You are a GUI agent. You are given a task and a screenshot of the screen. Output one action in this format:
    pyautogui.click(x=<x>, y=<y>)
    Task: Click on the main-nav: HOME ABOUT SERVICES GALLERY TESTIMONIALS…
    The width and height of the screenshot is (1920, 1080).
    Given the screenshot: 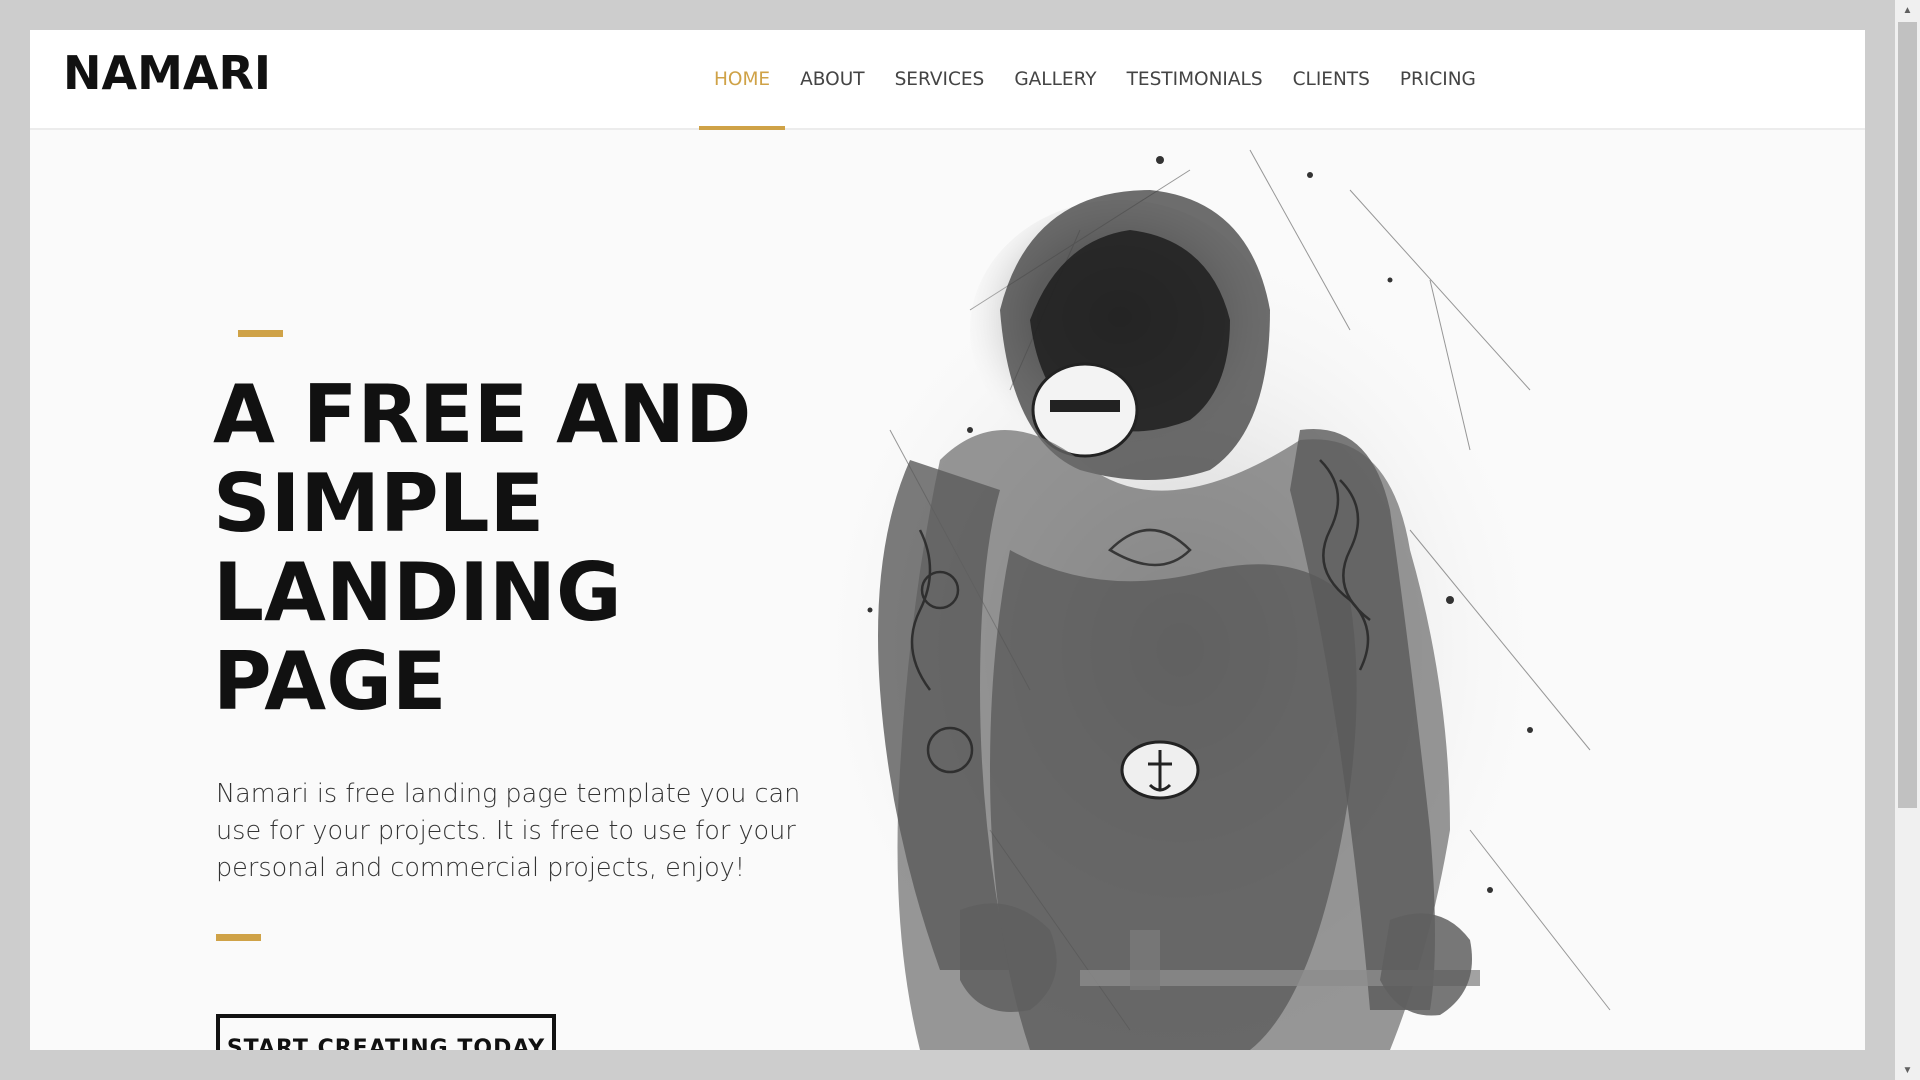 What is the action you would take?
    pyautogui.click(x=1095, y=80)
    